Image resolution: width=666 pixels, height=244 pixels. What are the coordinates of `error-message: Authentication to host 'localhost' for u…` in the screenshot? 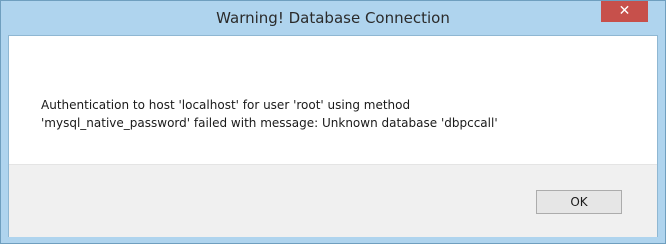 It's located at (341, 114).